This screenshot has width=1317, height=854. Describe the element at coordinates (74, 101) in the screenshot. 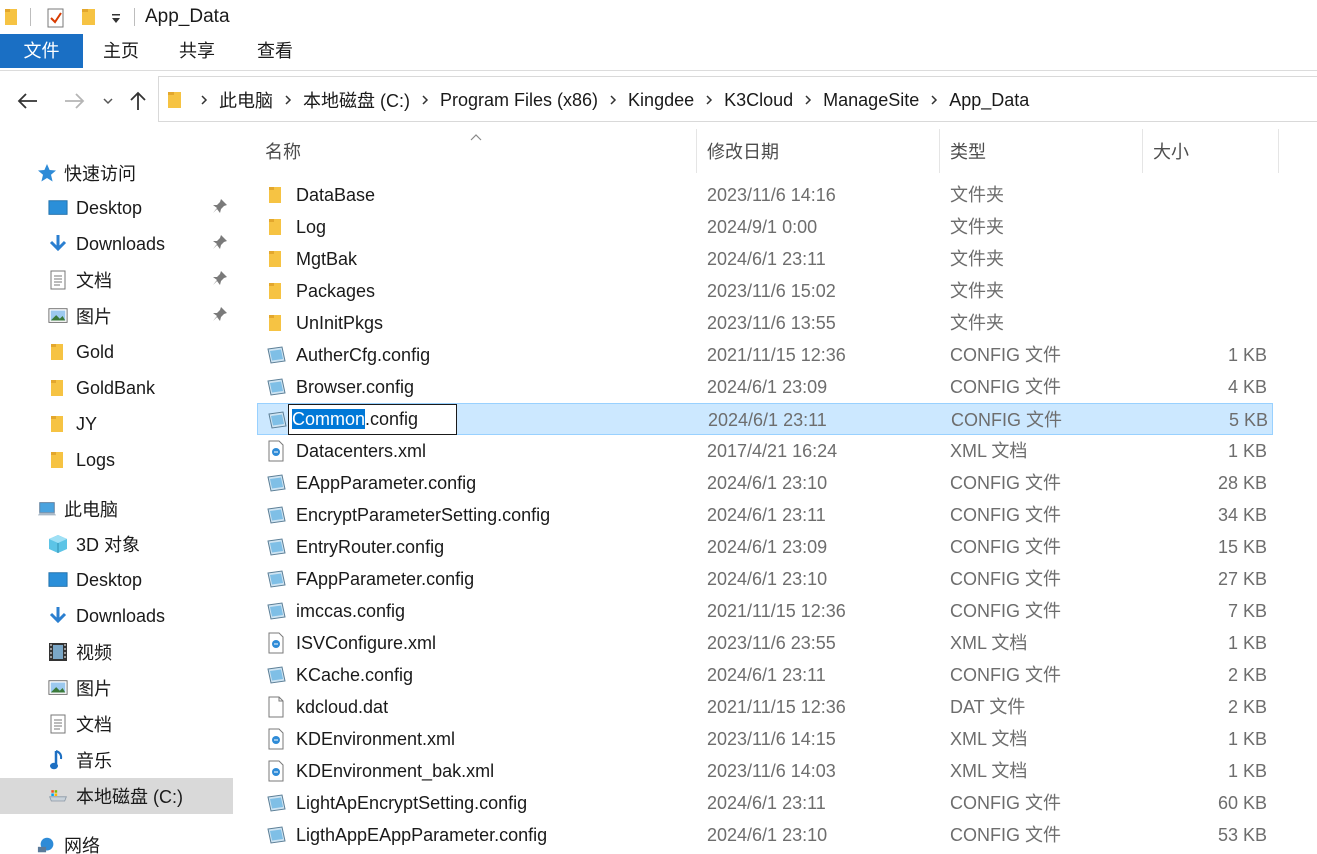

I see `forward-arrow-icon` at that location.